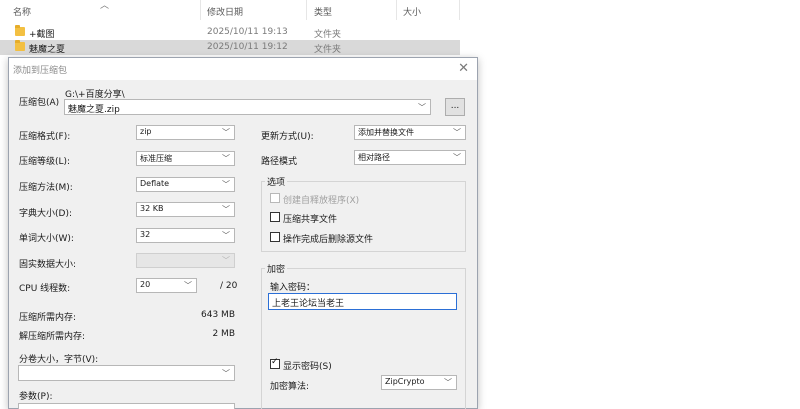 Image resolution: width=800 pixels, height=409 pixels. I want to click on encryption-algo-value: ZipCrypto, so click(405, 381).